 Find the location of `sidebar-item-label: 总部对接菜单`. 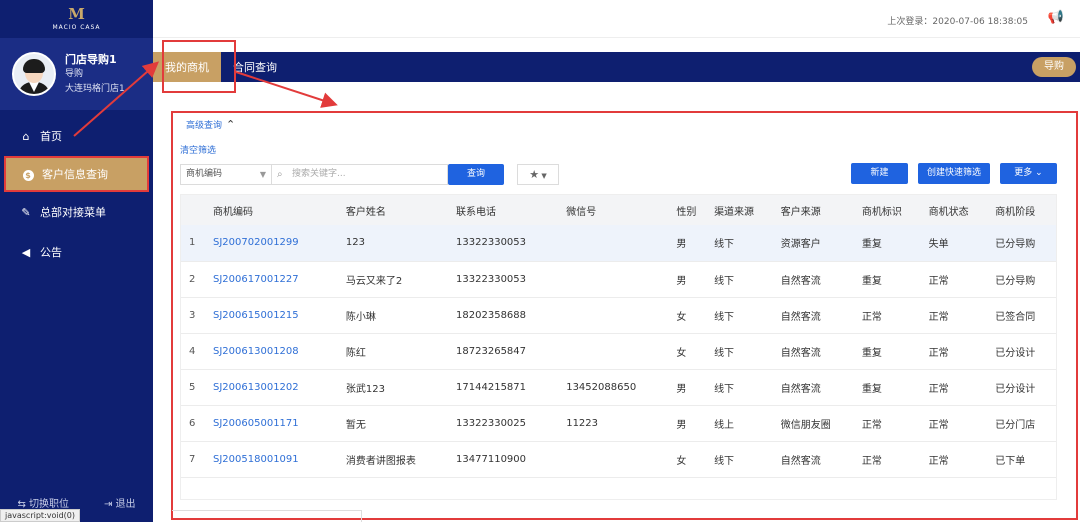

sidebar-item-label: 总部对接菜单 is located at coordinates (73, 212).